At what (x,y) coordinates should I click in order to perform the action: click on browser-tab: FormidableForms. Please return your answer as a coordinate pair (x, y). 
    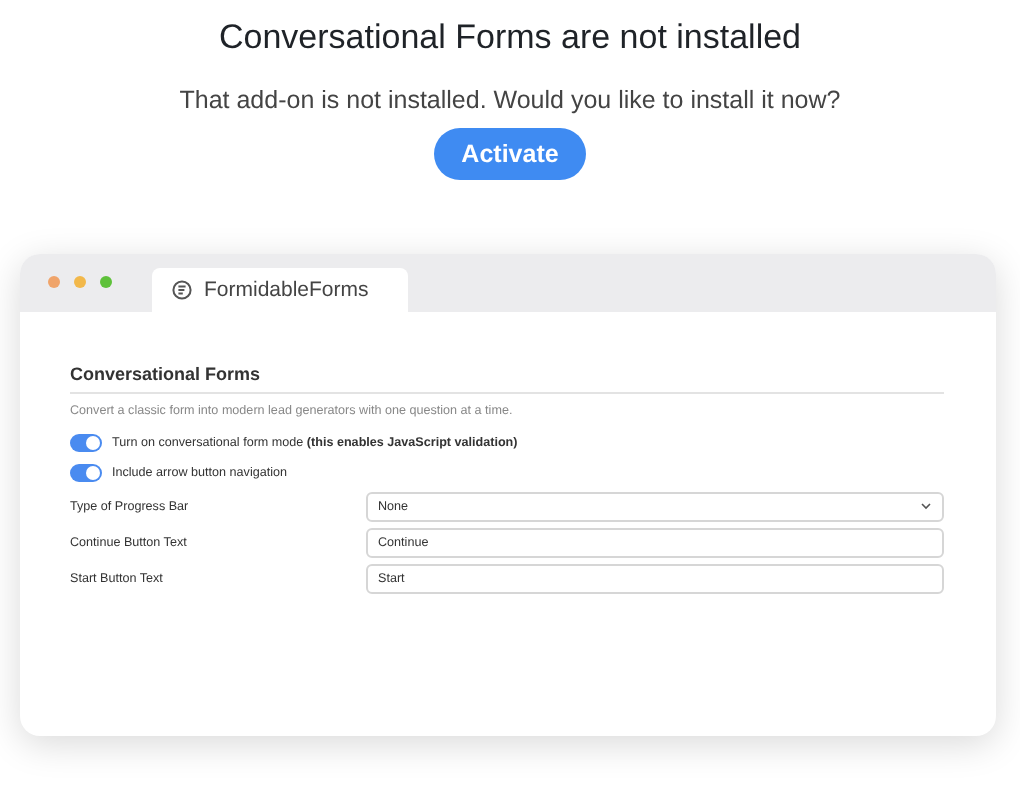
    Looking at the image, I should click on (280, 290).